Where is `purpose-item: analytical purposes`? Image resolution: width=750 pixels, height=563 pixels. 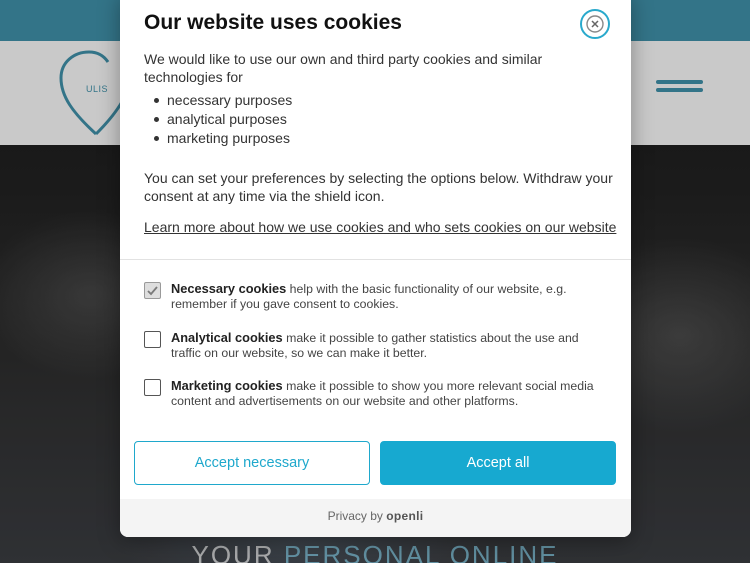 purpose-item: analytical purposes is located at coordinates (310, 119).